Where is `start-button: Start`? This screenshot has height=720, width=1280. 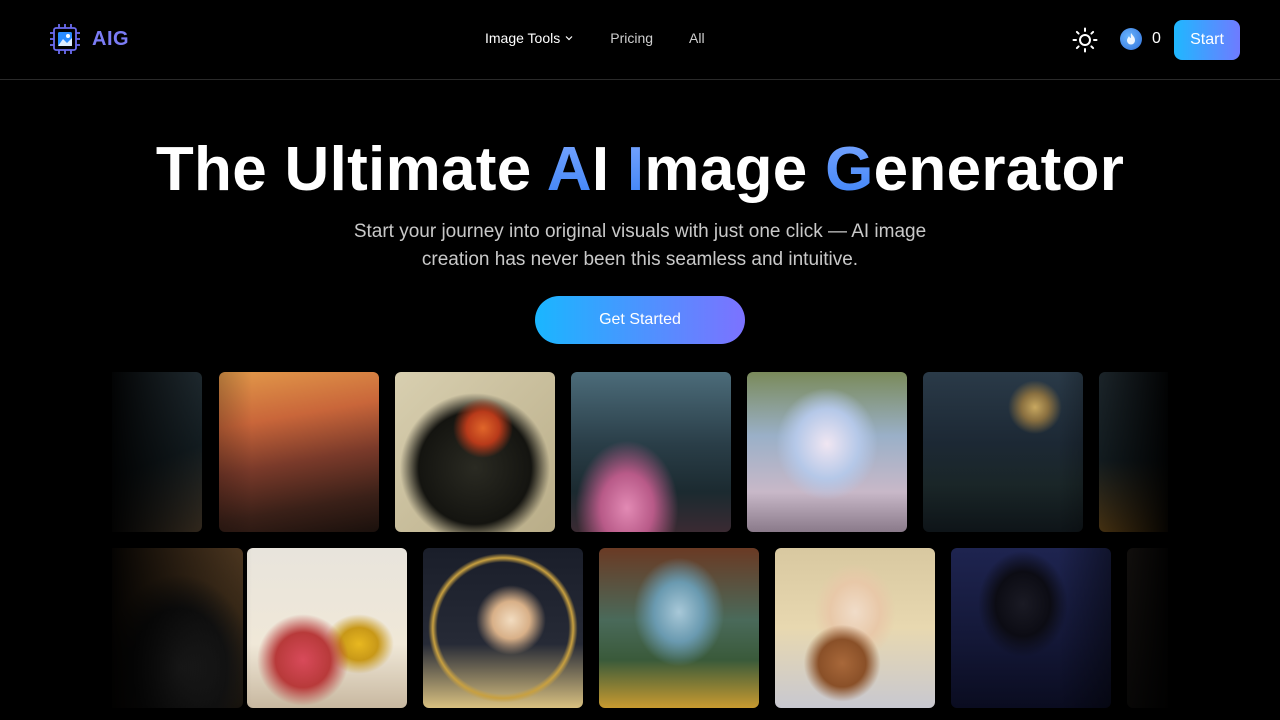
start-button: Start is located at coordinates (1207, 40).